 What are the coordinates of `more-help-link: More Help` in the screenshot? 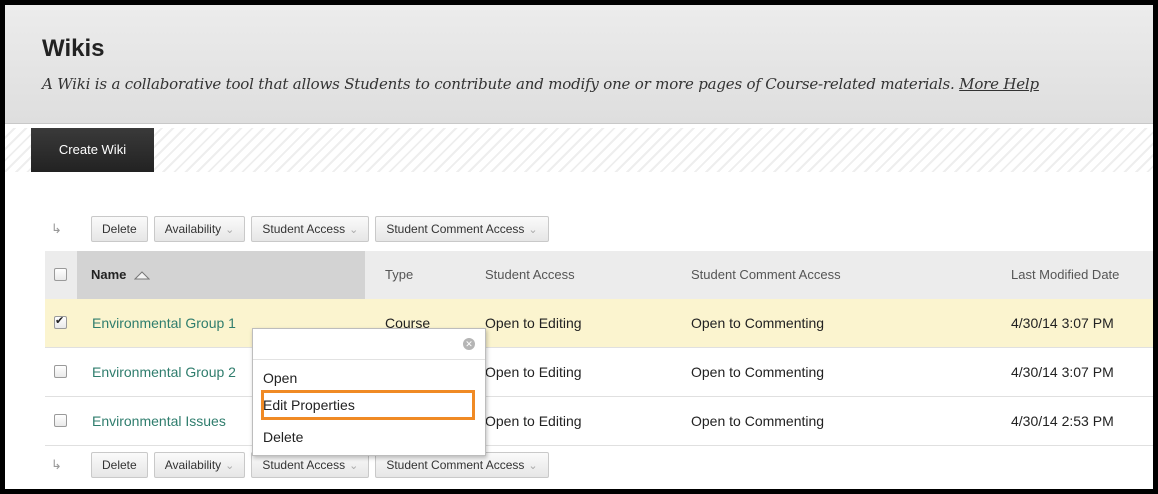 It's located at (999, 84).